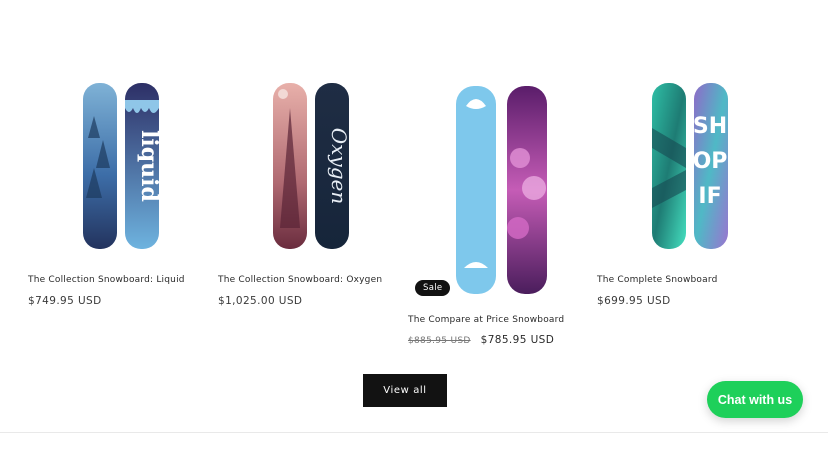 The height and width of the screenshot is (466, 828). What do you see at coordinates (634, 301) in the screenshot?
I see `product-price: $699.95 USD` at bounding box center [634, 301].